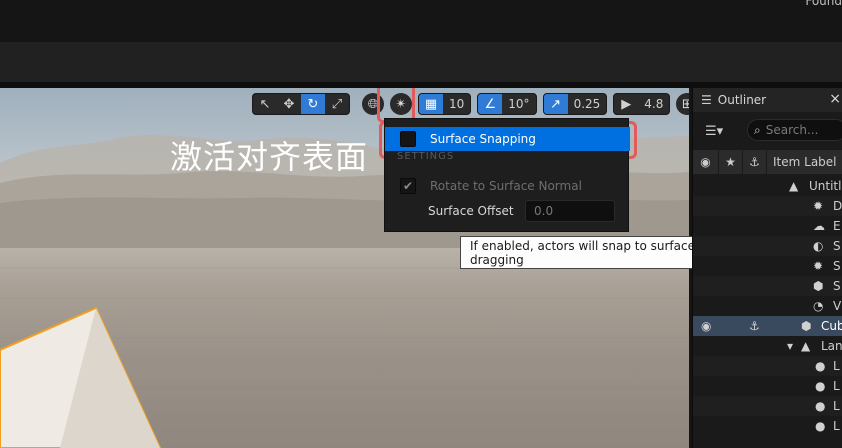 This screenshot has height=448, width=842. I want to click on grid-snap-group: ▦ 10, so click(445, 104).